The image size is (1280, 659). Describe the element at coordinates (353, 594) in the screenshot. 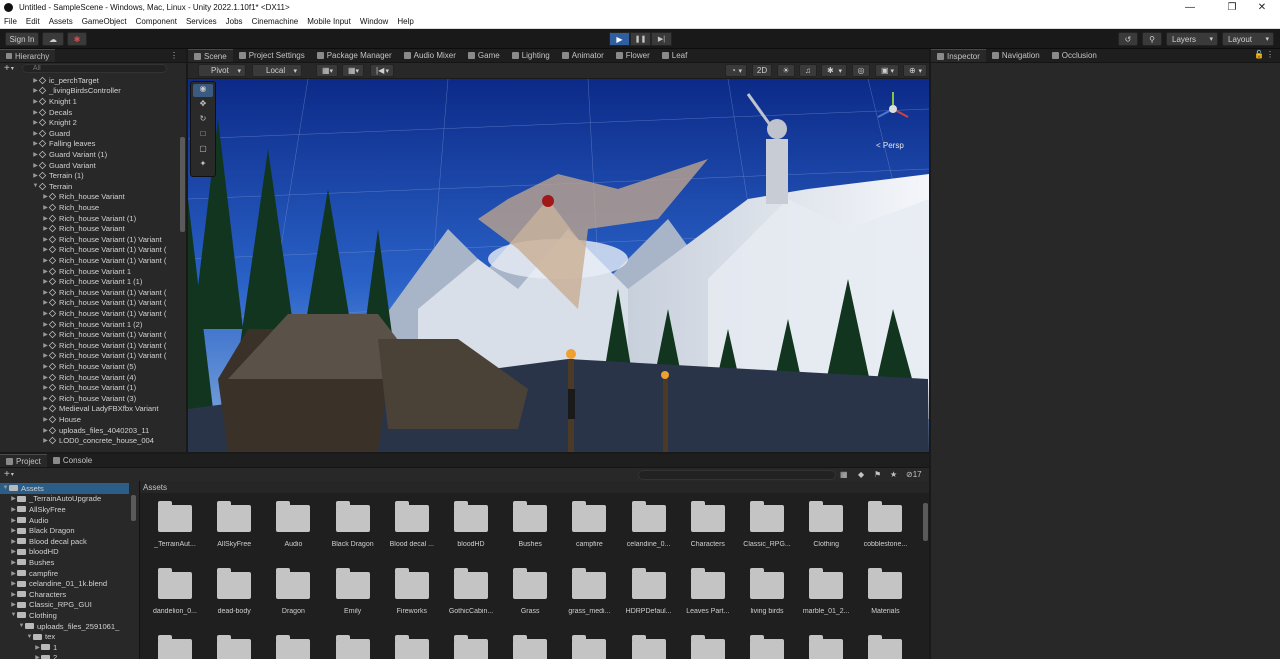

I see `asset-folder: Emily` at that location.